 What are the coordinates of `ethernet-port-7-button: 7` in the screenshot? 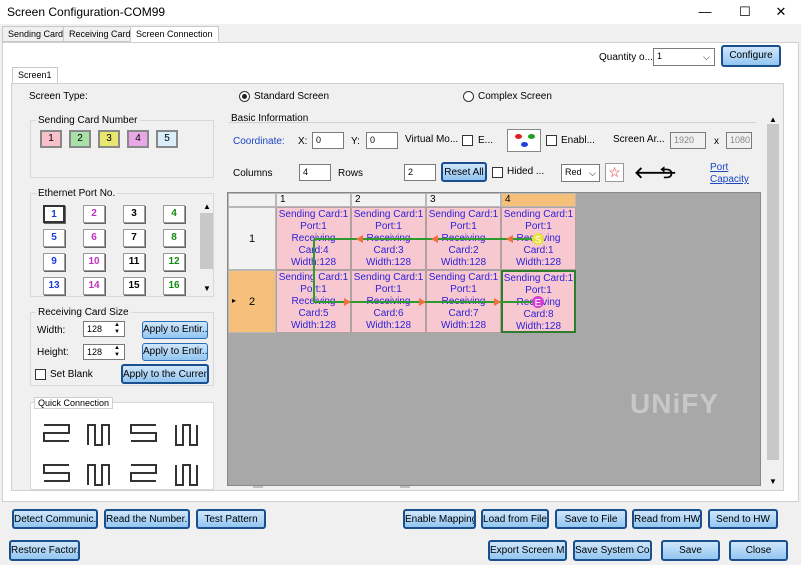 It's located at (134, 238).